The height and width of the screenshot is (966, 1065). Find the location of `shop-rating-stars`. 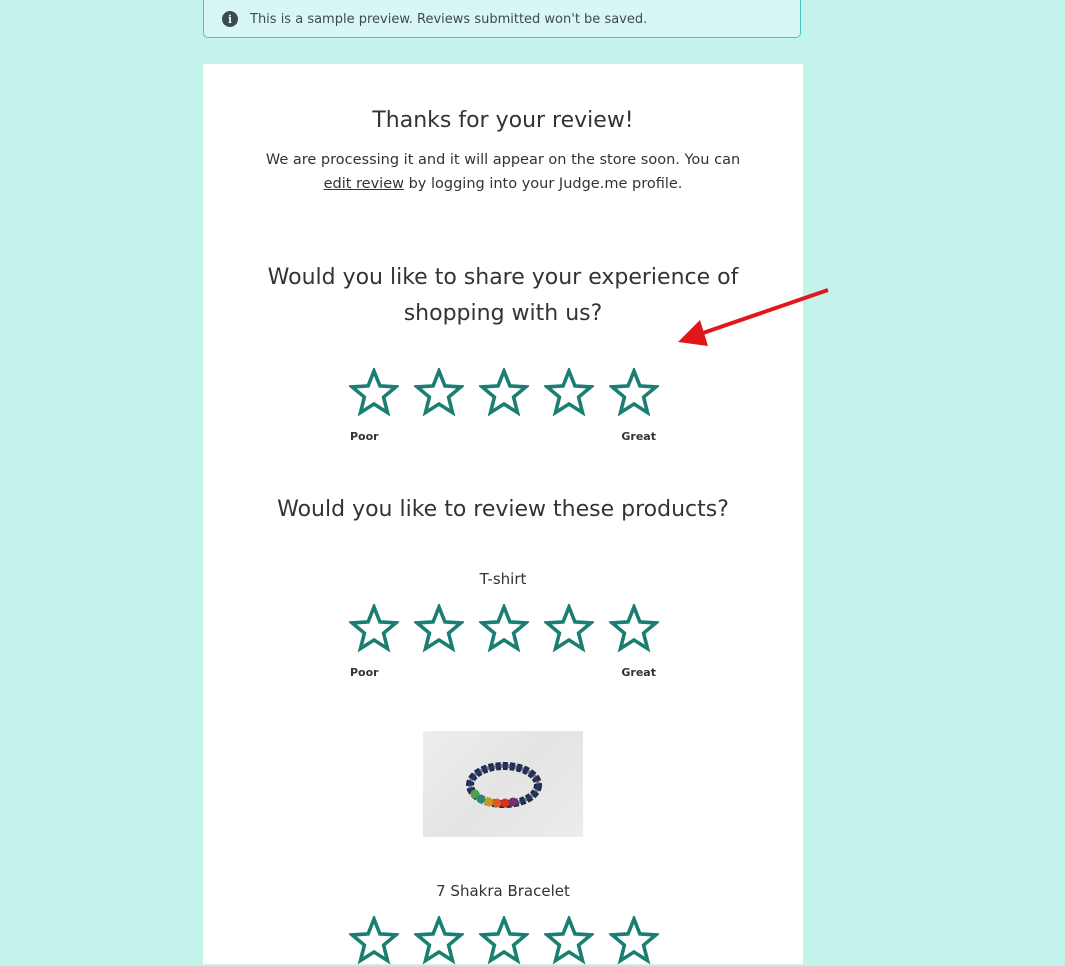

shop-rating-stars is located at coordinates (504, 393).